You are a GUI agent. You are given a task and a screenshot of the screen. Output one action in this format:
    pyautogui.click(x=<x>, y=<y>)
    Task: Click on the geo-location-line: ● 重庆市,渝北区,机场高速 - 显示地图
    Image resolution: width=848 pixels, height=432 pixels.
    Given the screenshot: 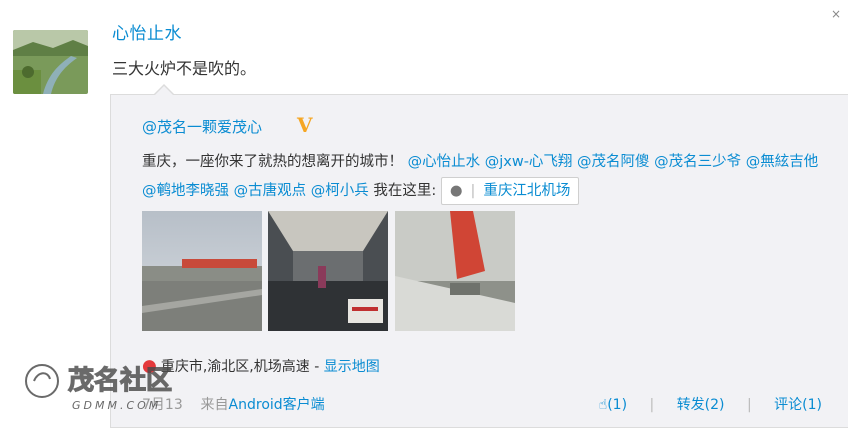 What is the action you would take?
    pyautogui.click(x=261, y=366)
    